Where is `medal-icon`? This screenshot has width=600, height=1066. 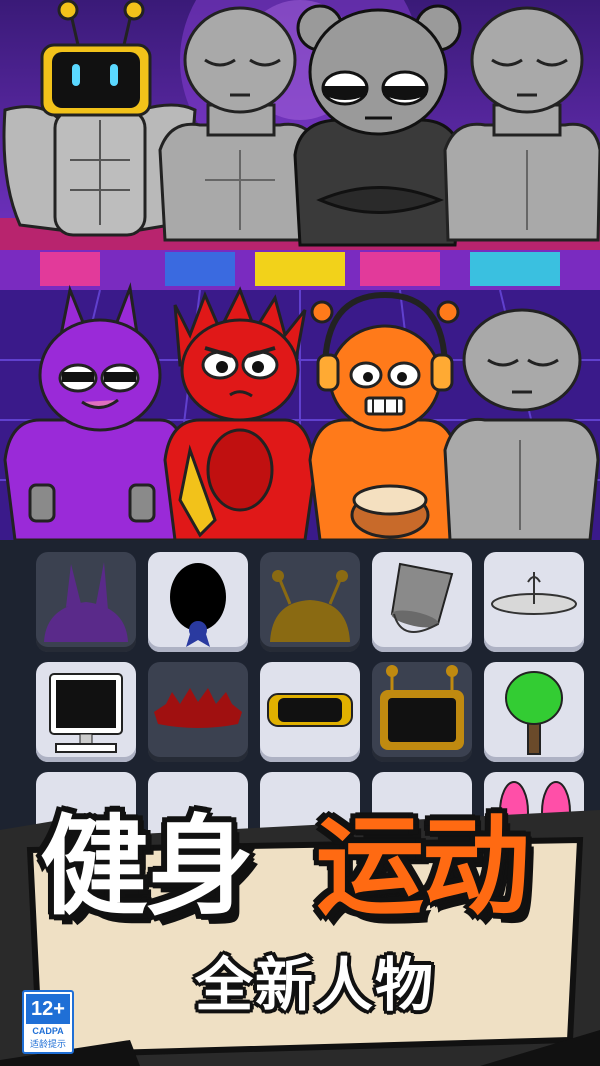
medal-icon is located at coordinates (198, 605).